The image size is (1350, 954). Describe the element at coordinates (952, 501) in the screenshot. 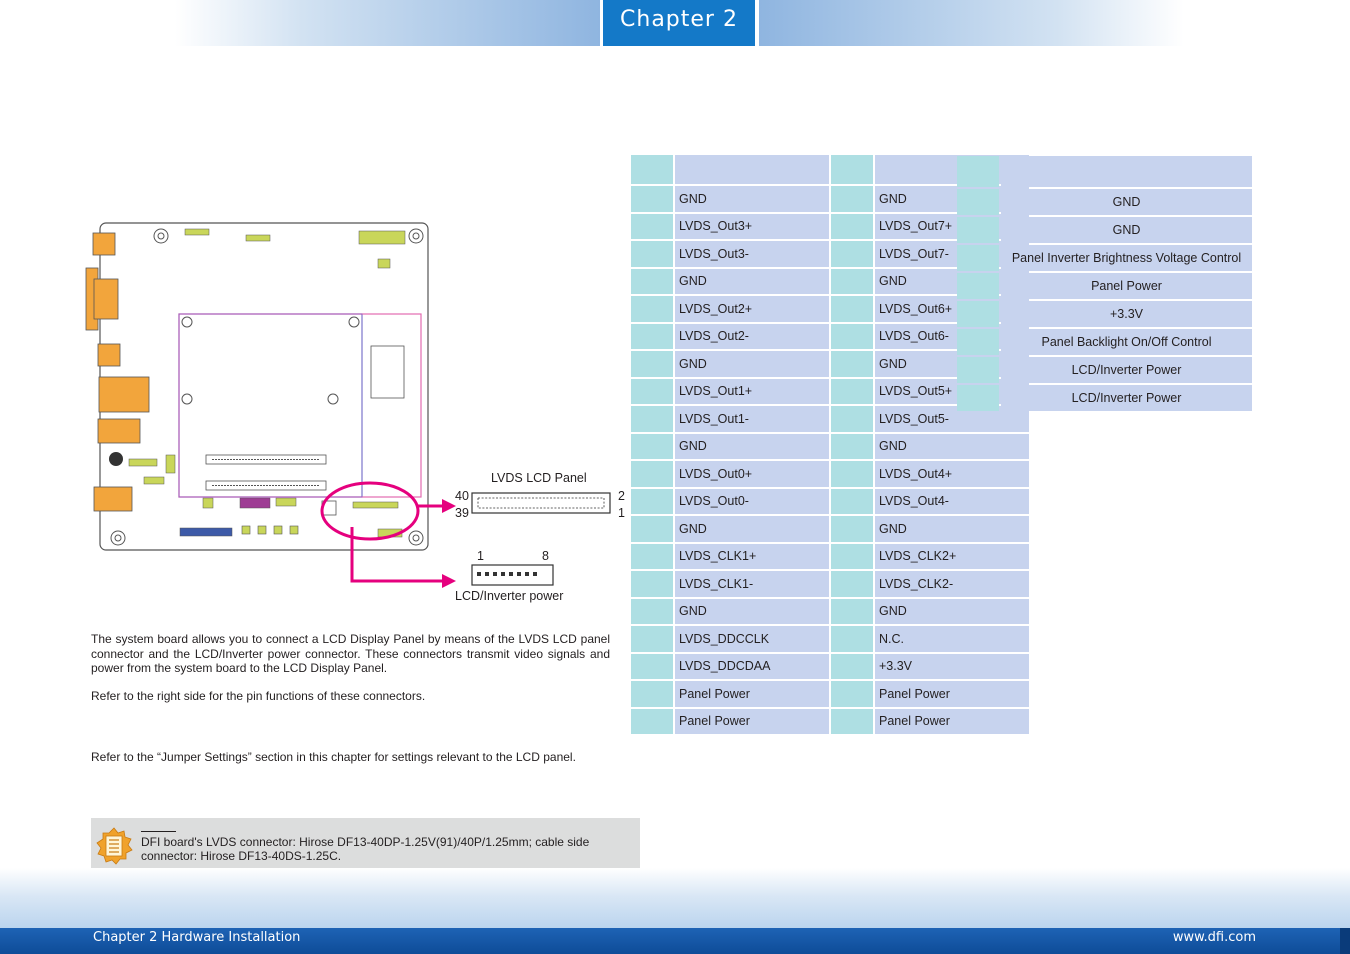

I see `lvds-signal-cell: LVDS_Out4-` at that location.